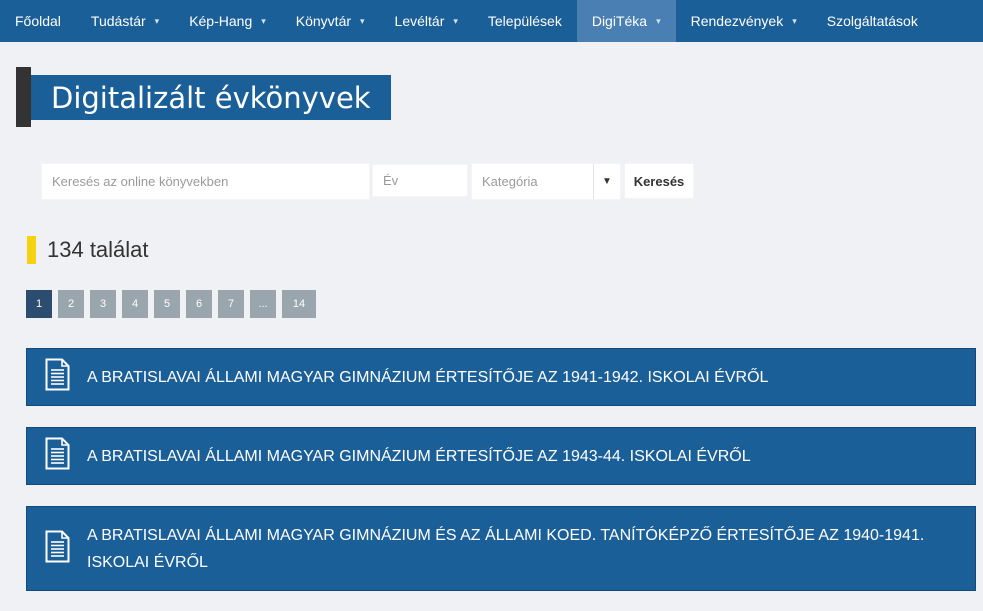 This screenshot has width=983, height=611. I want to click on nav-item-szolgaltatasok: Szolgáltatások, so click(872, 21).